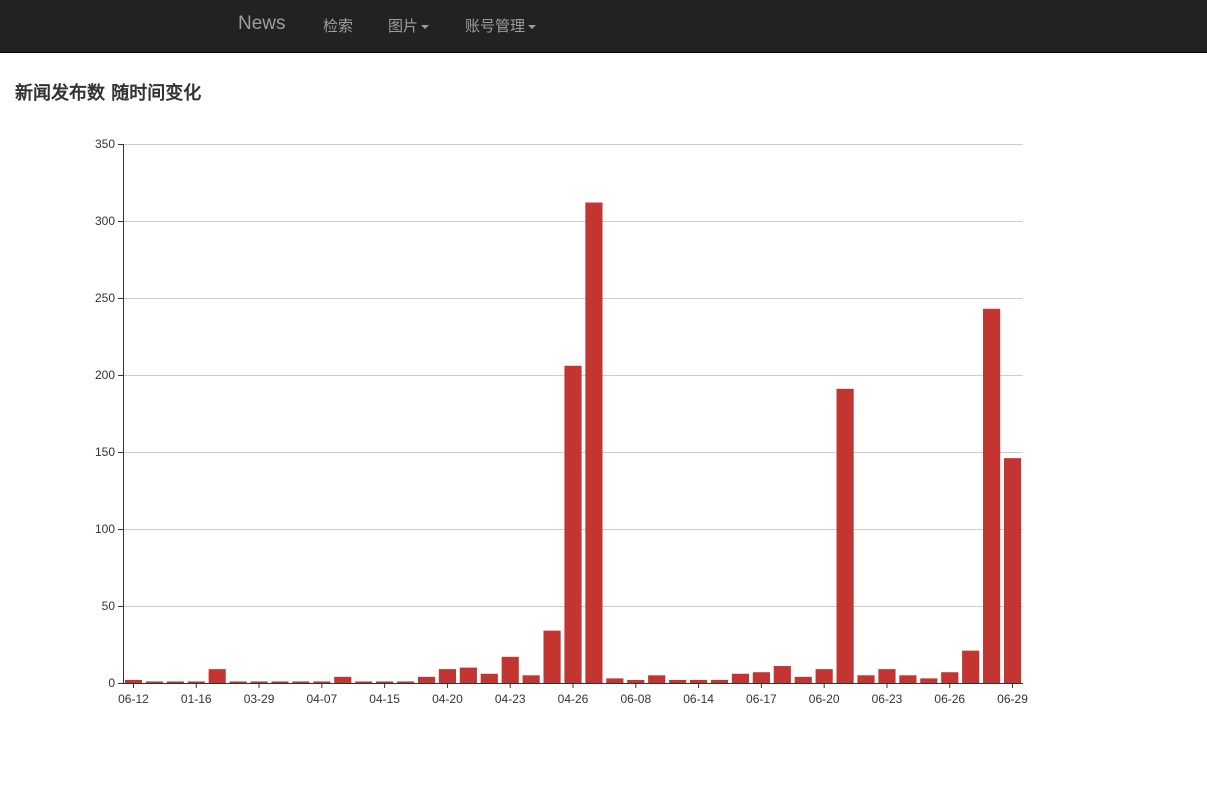 This screenshot has width=1207, height=787. Describe the element at coordinates (510, 699) in the screenshot. I see `x-tick-label: 04-23` at that location.